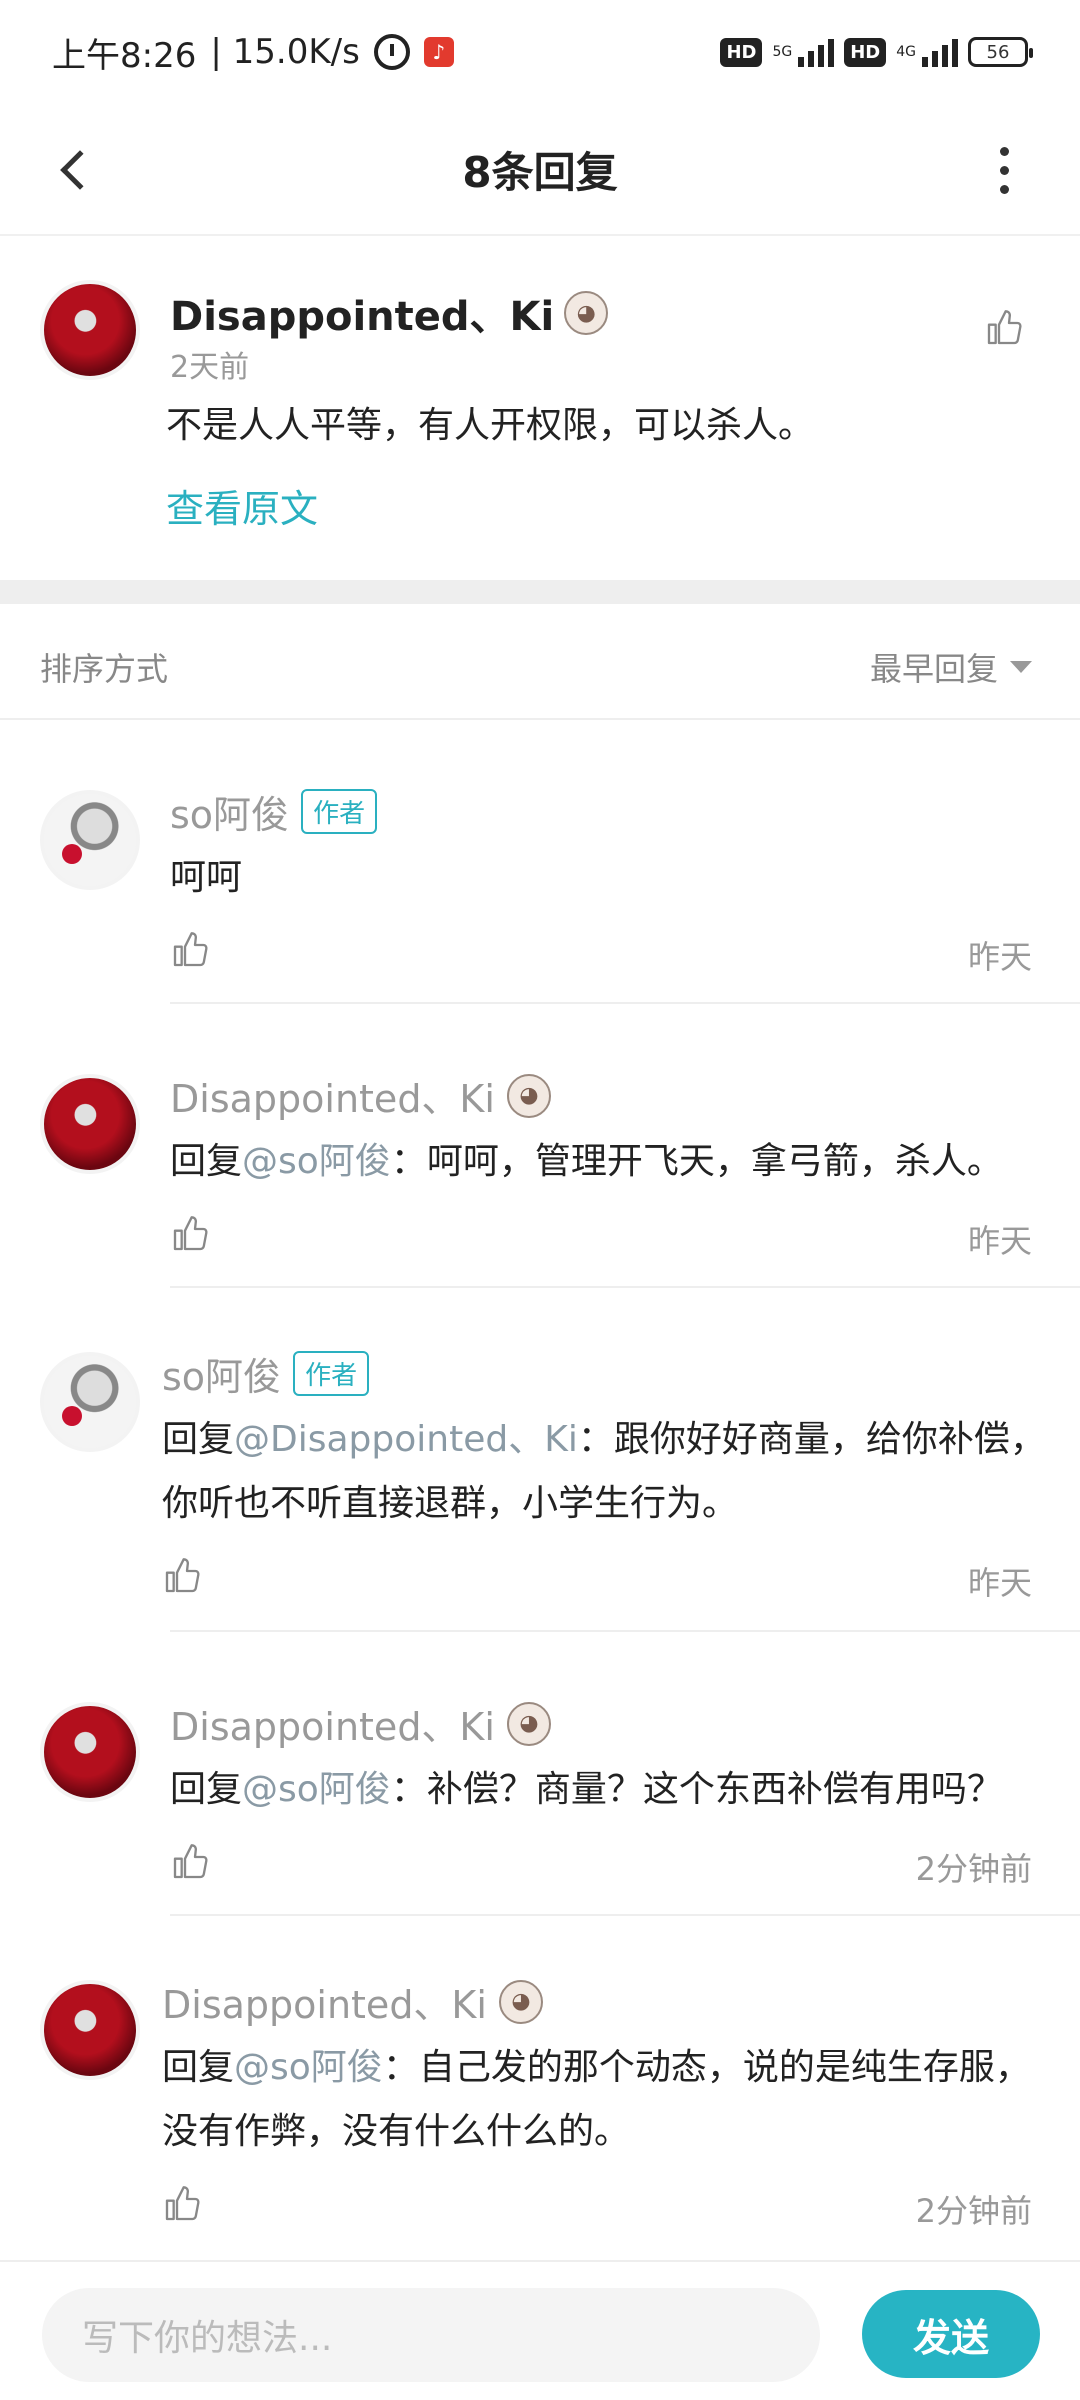 Image resolution: width=1080 pixels, height=2400 pixels. Describe the element at coordinates (406, 1439) in the screenshot. I see `mention-link: @Disappointed、Ki` at that location.